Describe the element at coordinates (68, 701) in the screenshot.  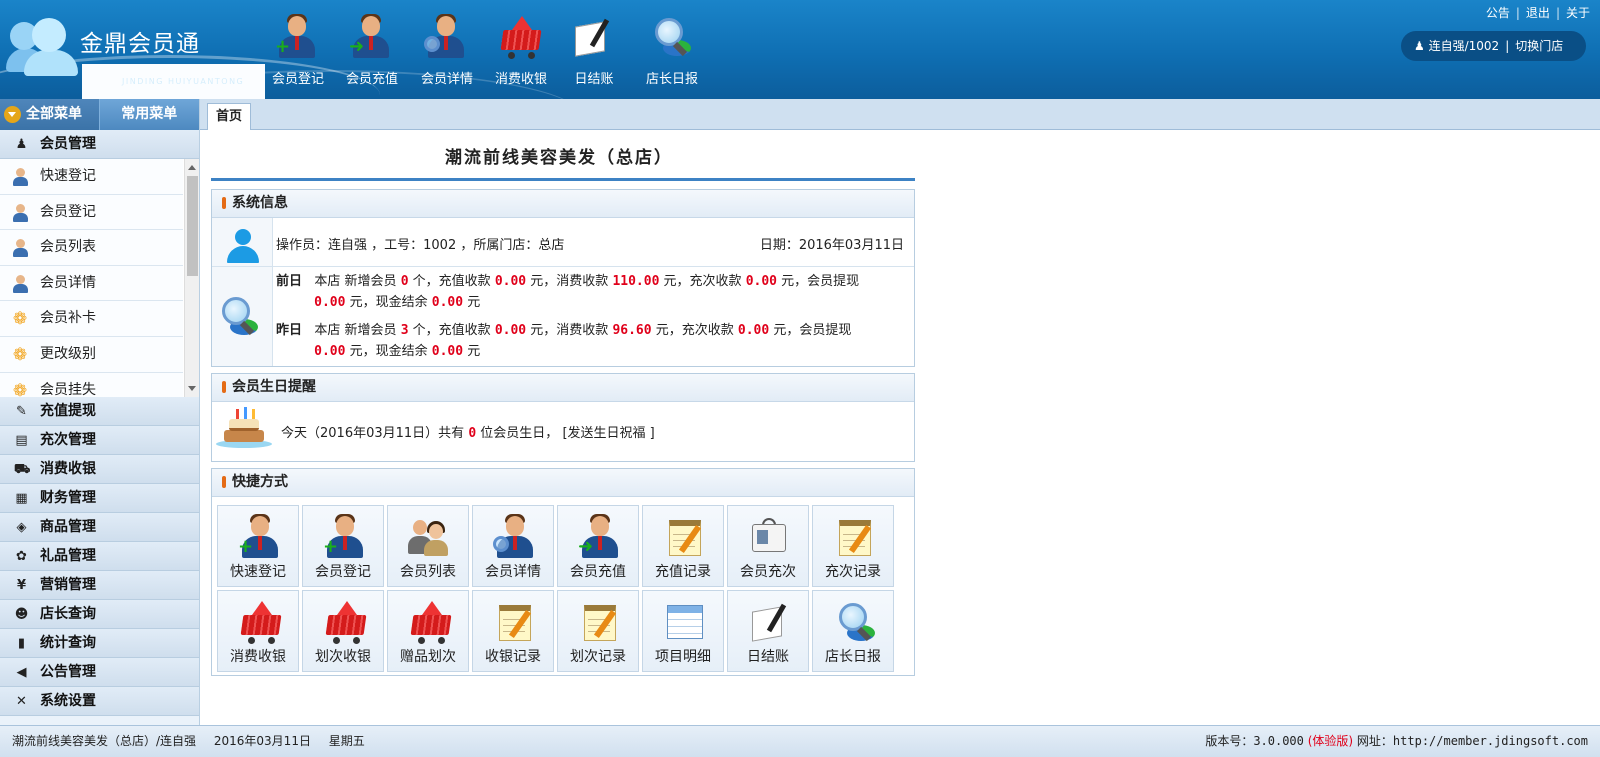
I see `sidebar-group-label: 系统设置` at that location.